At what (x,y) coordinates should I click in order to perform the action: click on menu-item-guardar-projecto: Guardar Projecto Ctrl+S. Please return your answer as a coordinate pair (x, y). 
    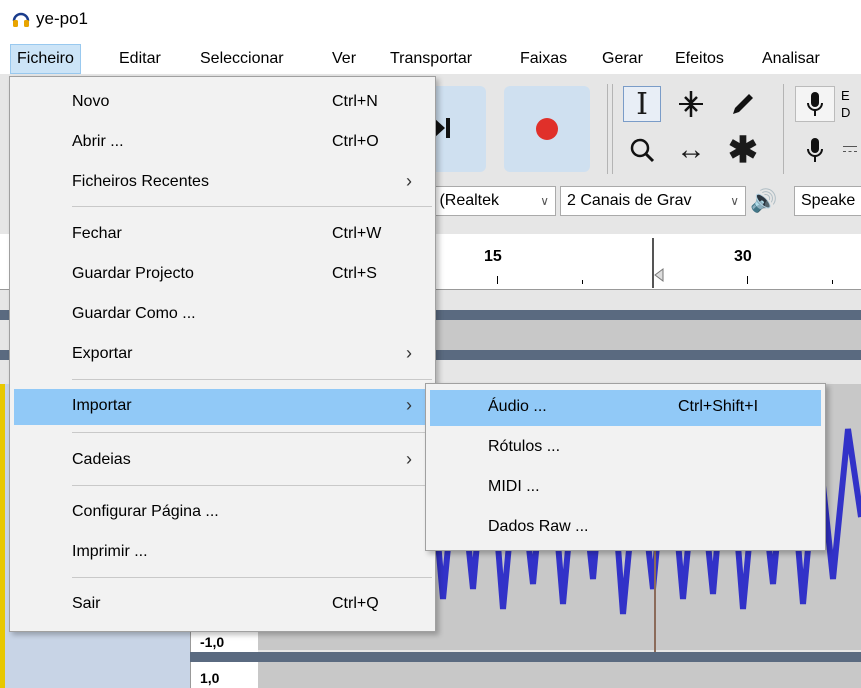
    Looking at the image, I should click on (222, 275).